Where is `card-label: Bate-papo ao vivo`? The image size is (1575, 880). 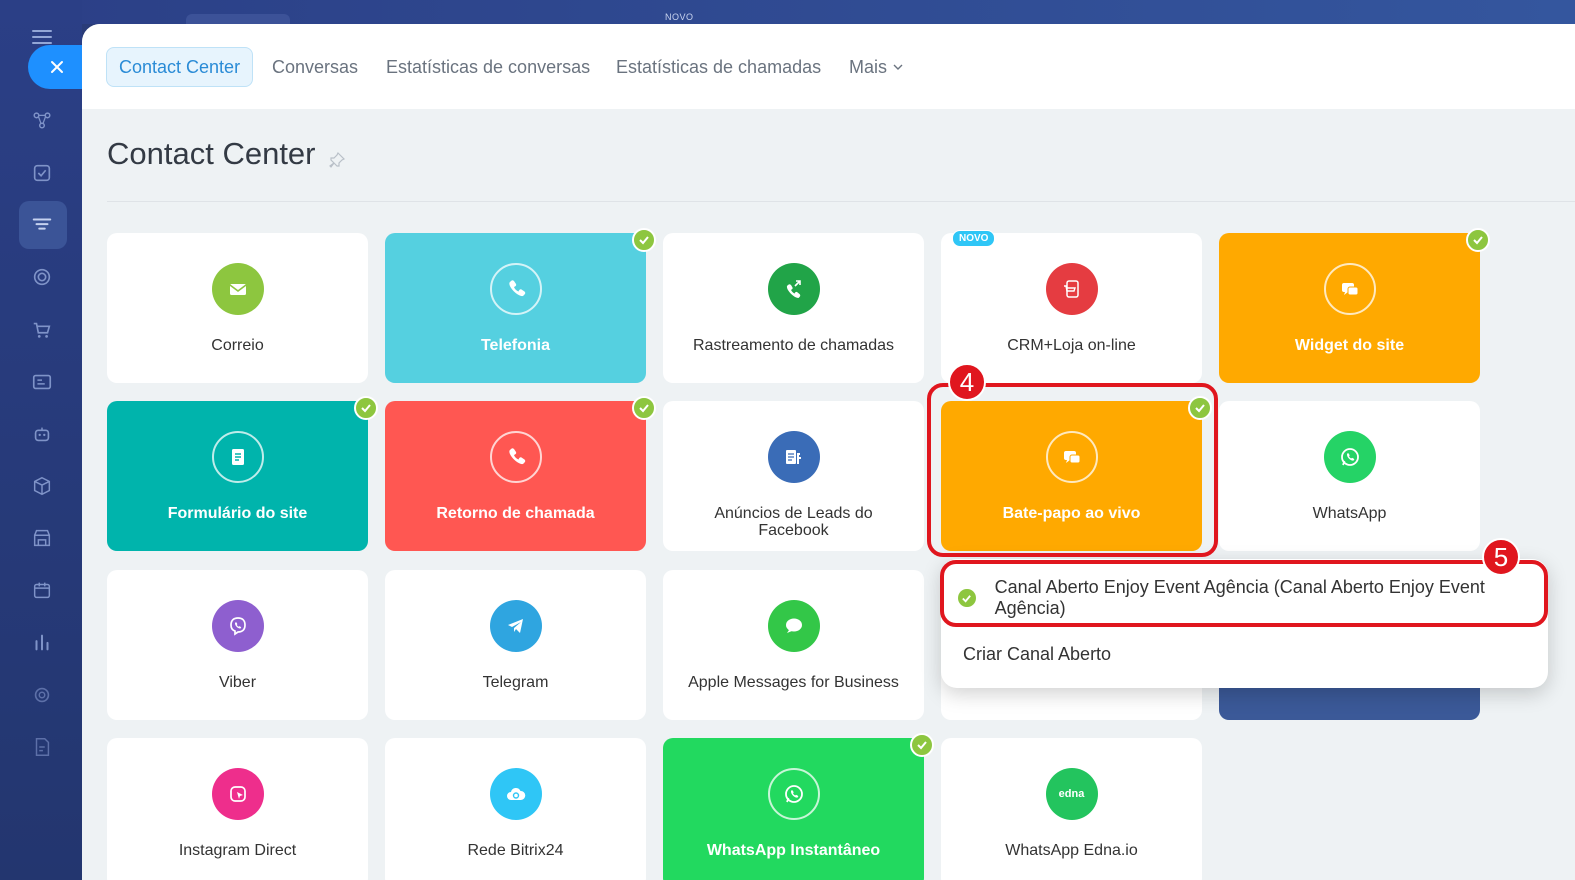
card-label: Bate-papo ao vivo is located at coordinates (1071, 513).